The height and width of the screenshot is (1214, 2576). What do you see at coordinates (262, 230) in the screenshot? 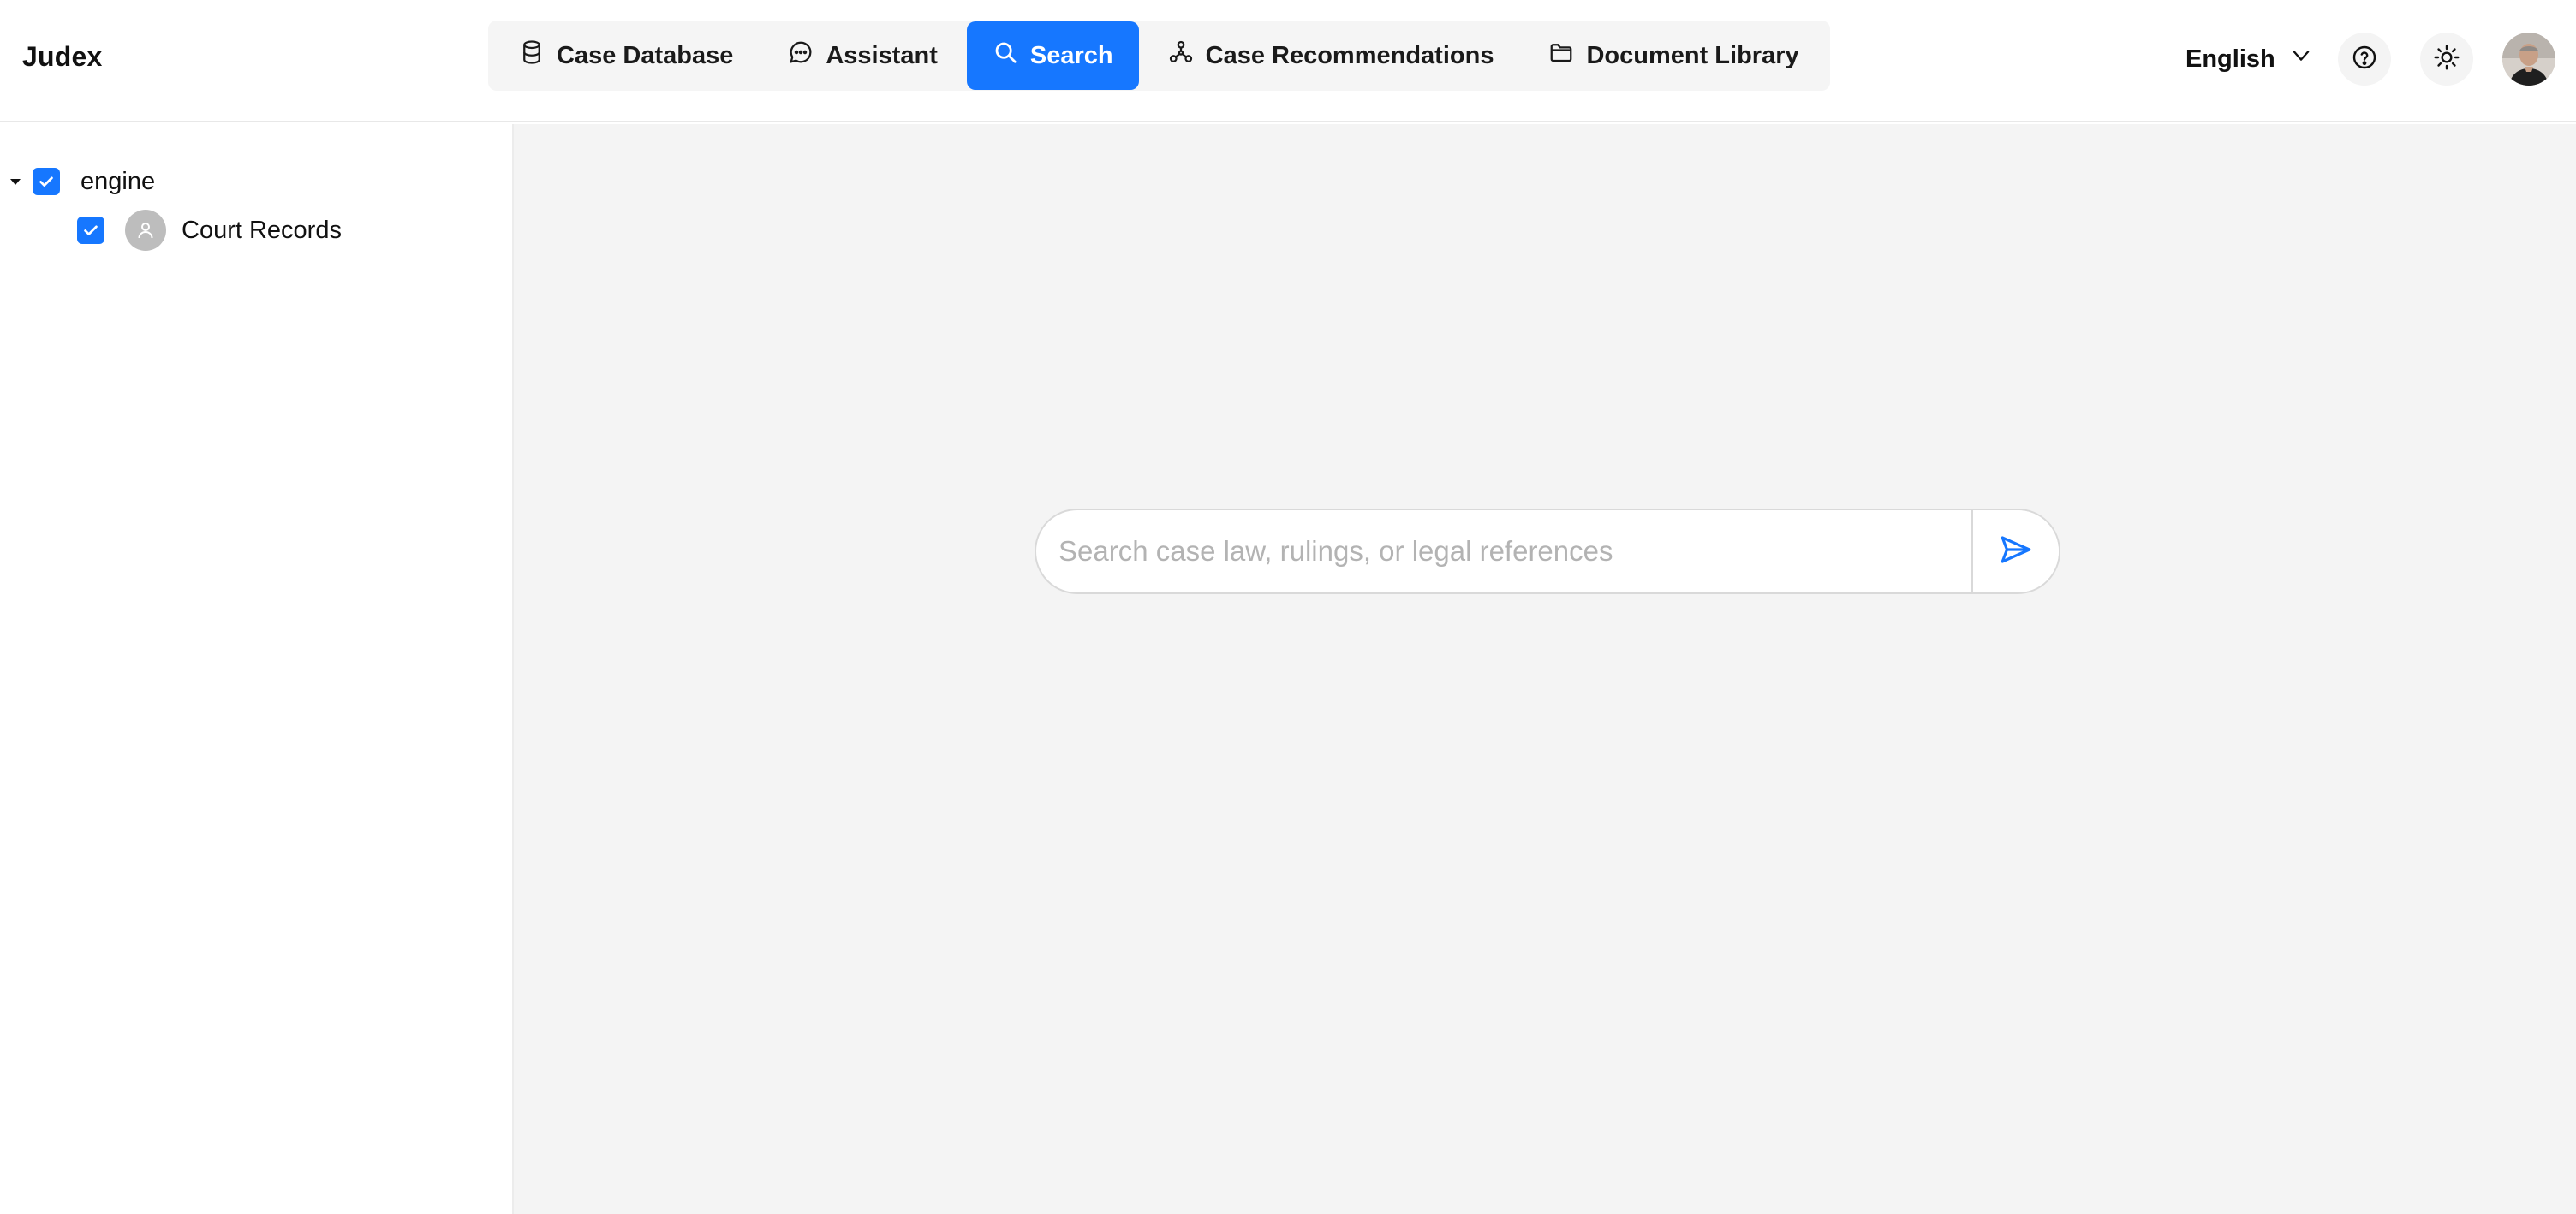
I see `tree-node-label: Court Records` at bounding box center [262, 230].